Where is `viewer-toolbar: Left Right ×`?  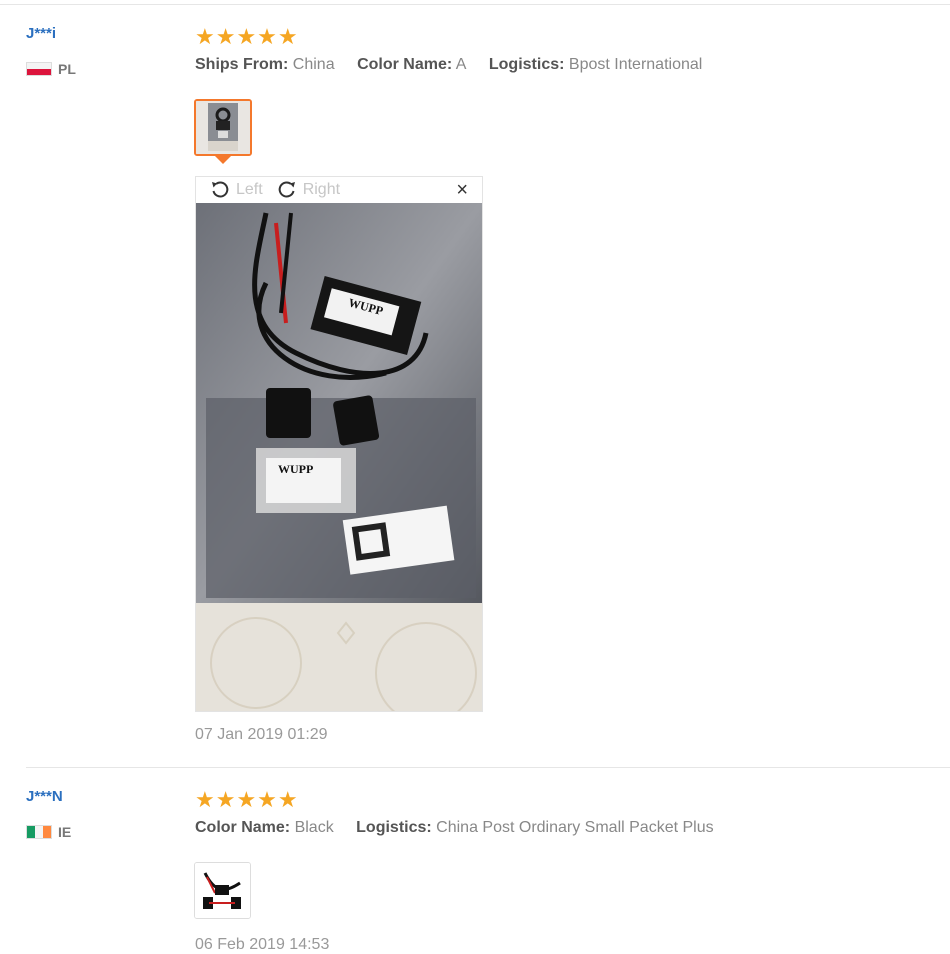
viewer-toolbar: Left Right × is located at coordinates (339, 190).